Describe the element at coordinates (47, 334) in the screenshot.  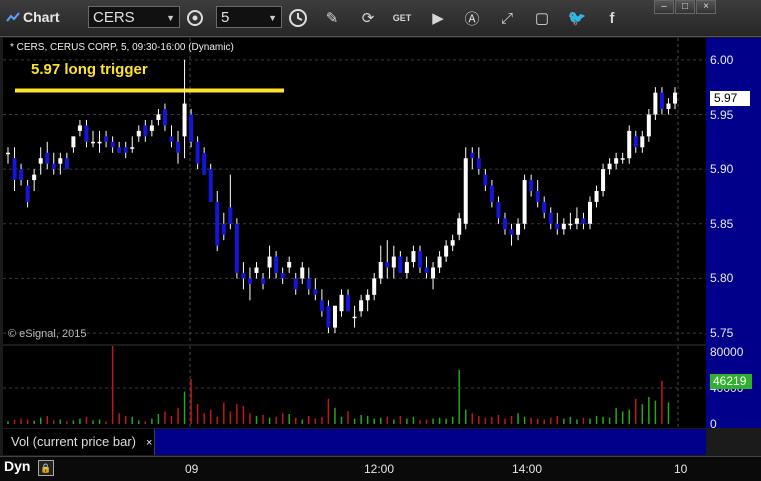
I see `copyright-text: © eSignal, 2015` at that location.